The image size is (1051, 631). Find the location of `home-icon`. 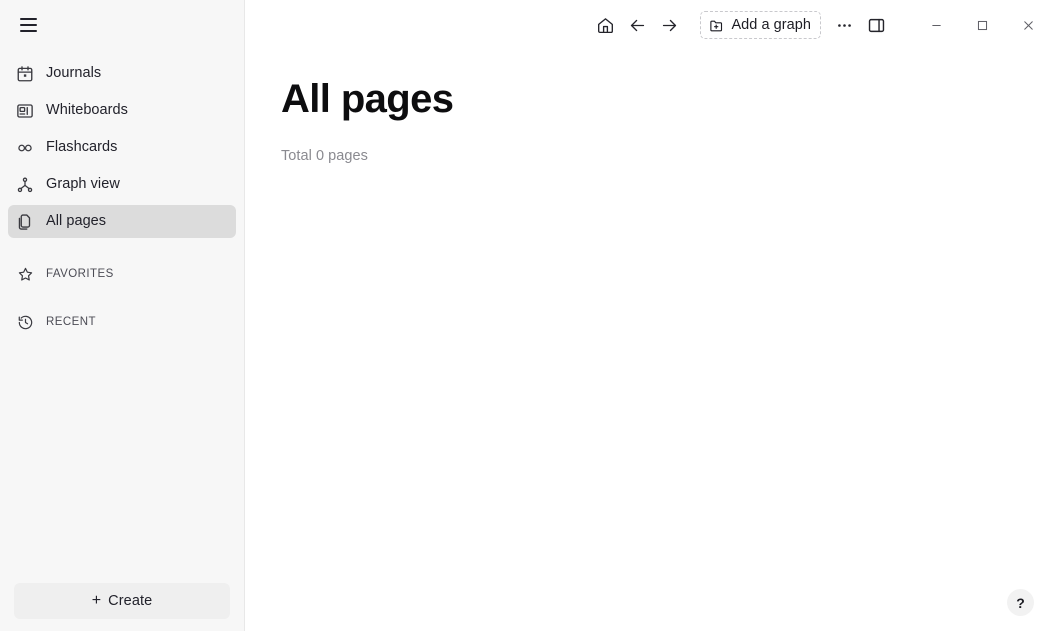

home-icon is located at coordinates (605, 25).